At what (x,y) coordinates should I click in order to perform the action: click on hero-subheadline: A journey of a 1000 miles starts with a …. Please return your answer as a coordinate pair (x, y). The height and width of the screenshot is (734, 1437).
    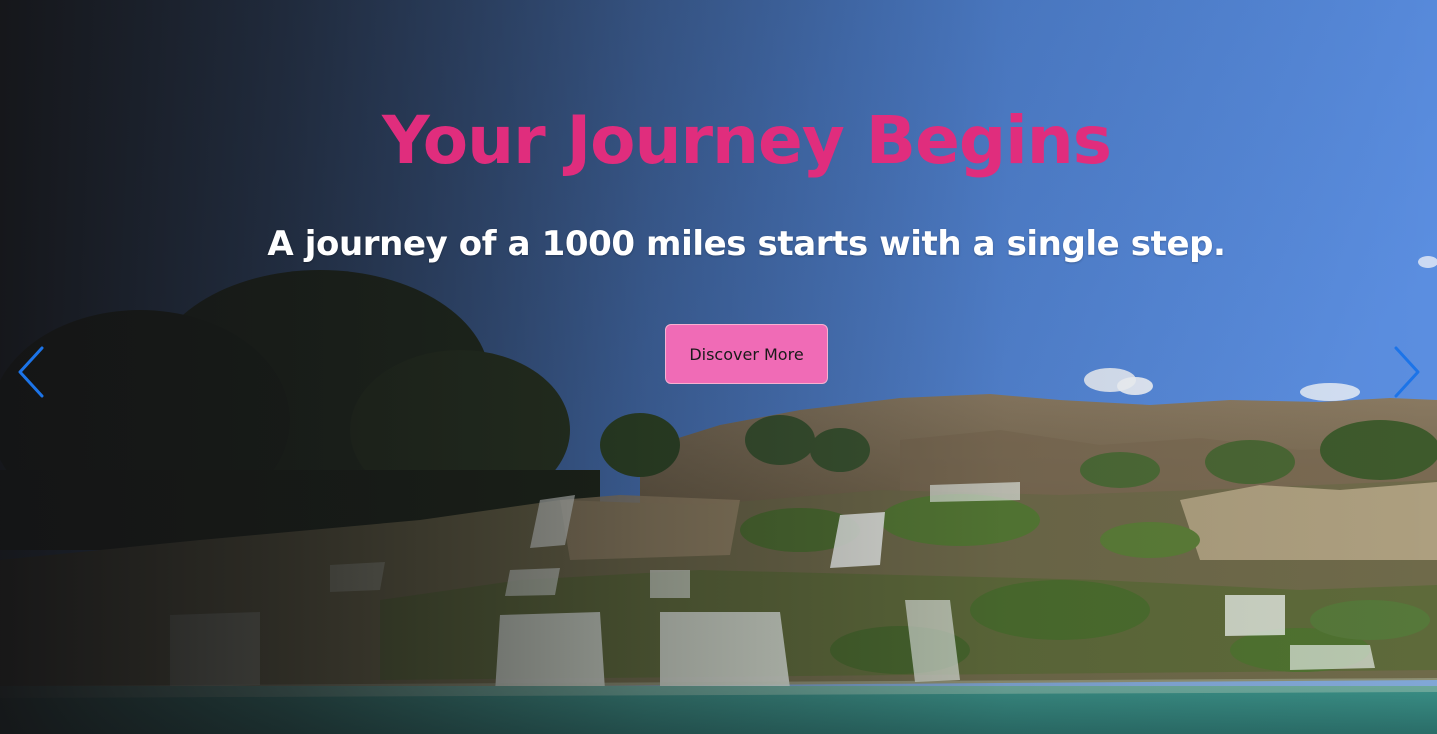
    Looking at the image, I should click on (746, 244).